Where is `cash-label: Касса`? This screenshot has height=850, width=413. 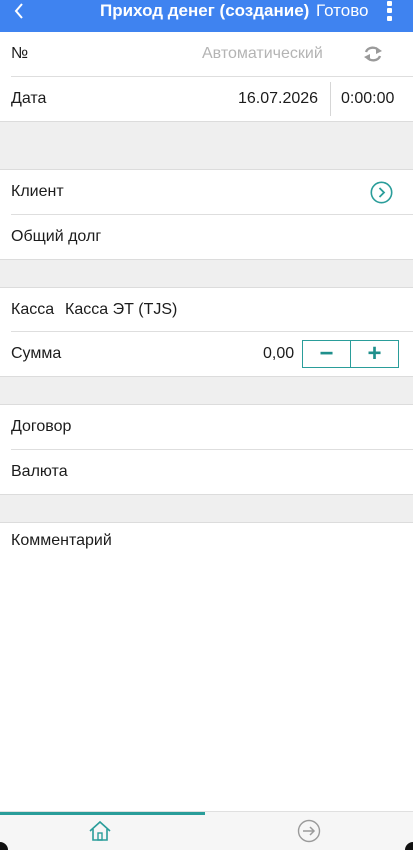 cash-label: Касса is located at coordinates (33, 309).